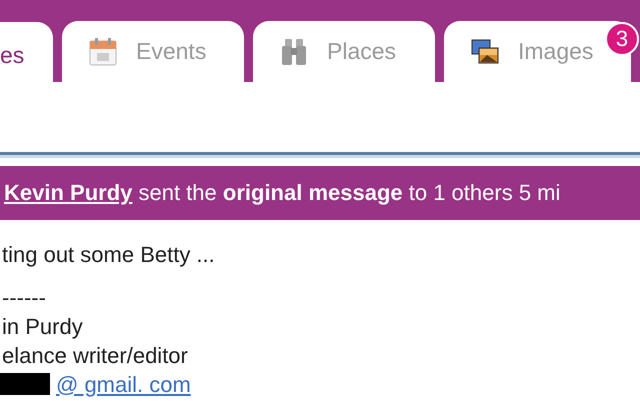 This screenshot has width=640, height=401. I want to click on banner-text: Kevin Purdy sent the original message to 1 others 5 mi, so click(282, 193).